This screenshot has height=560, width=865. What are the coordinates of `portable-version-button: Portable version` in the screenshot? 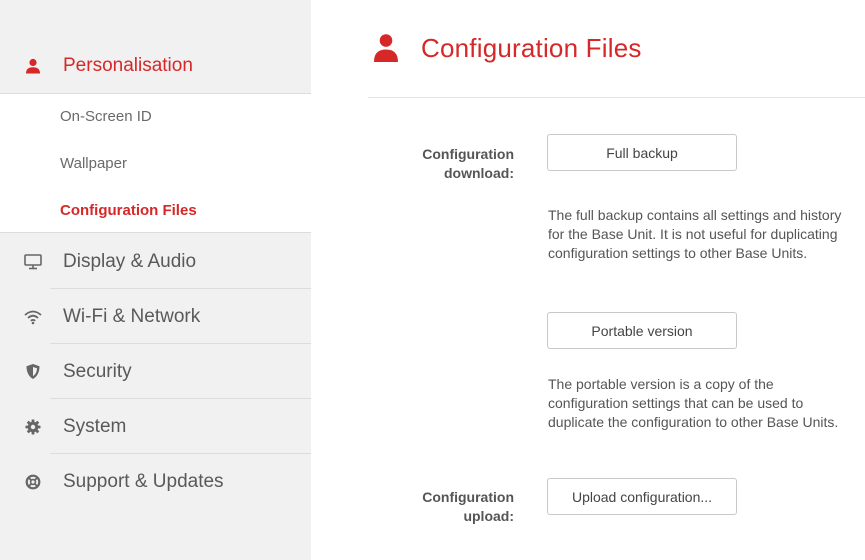 It's located at (642, 330).